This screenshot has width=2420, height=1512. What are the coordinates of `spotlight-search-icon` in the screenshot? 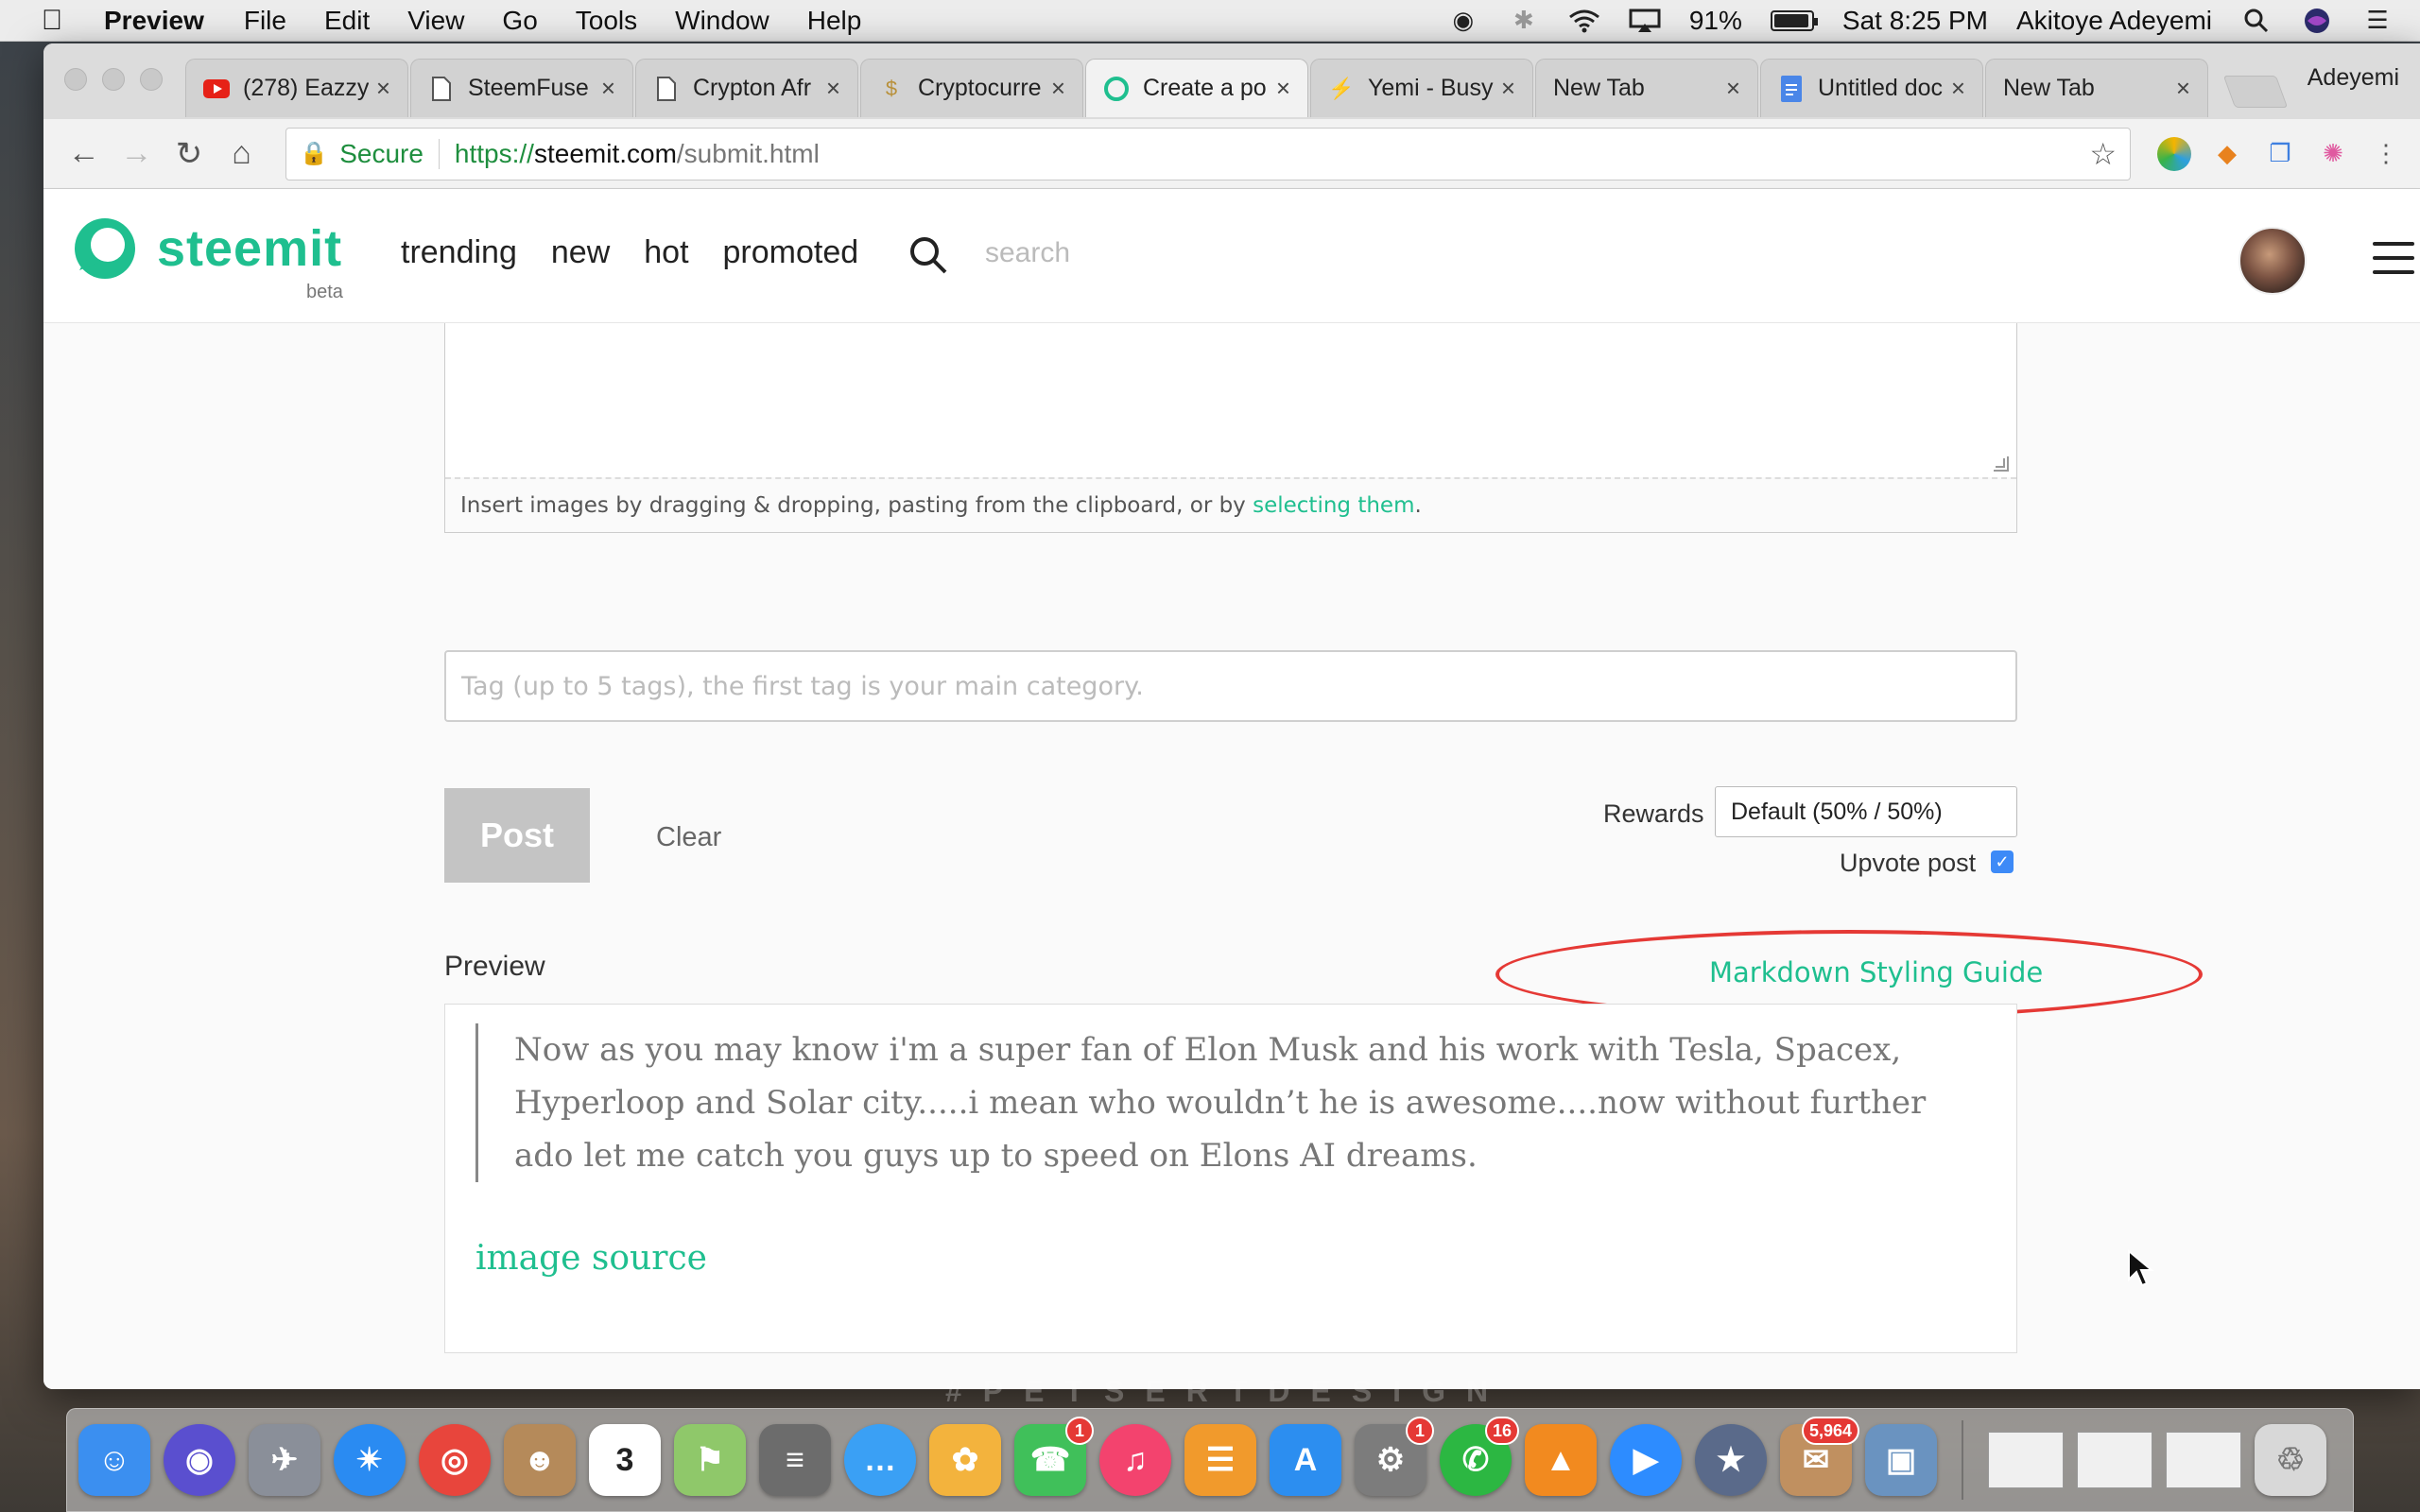 It's located at (2256, 21).